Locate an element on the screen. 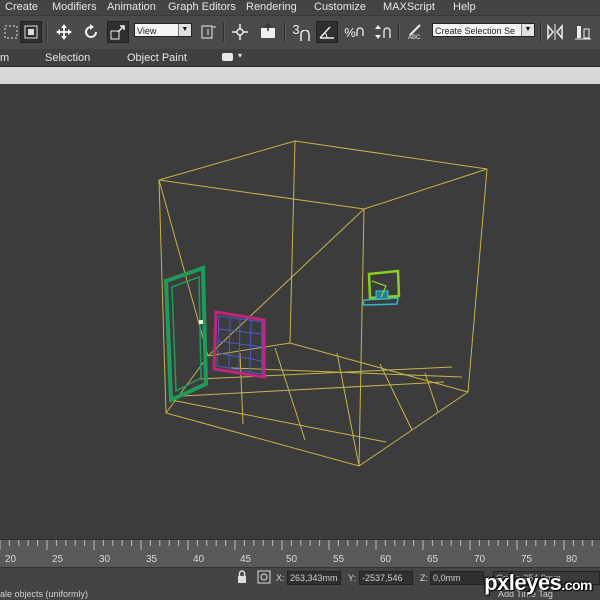 This screenshot has height=600, width=600. align-icon is located at coordinates (583, 32).